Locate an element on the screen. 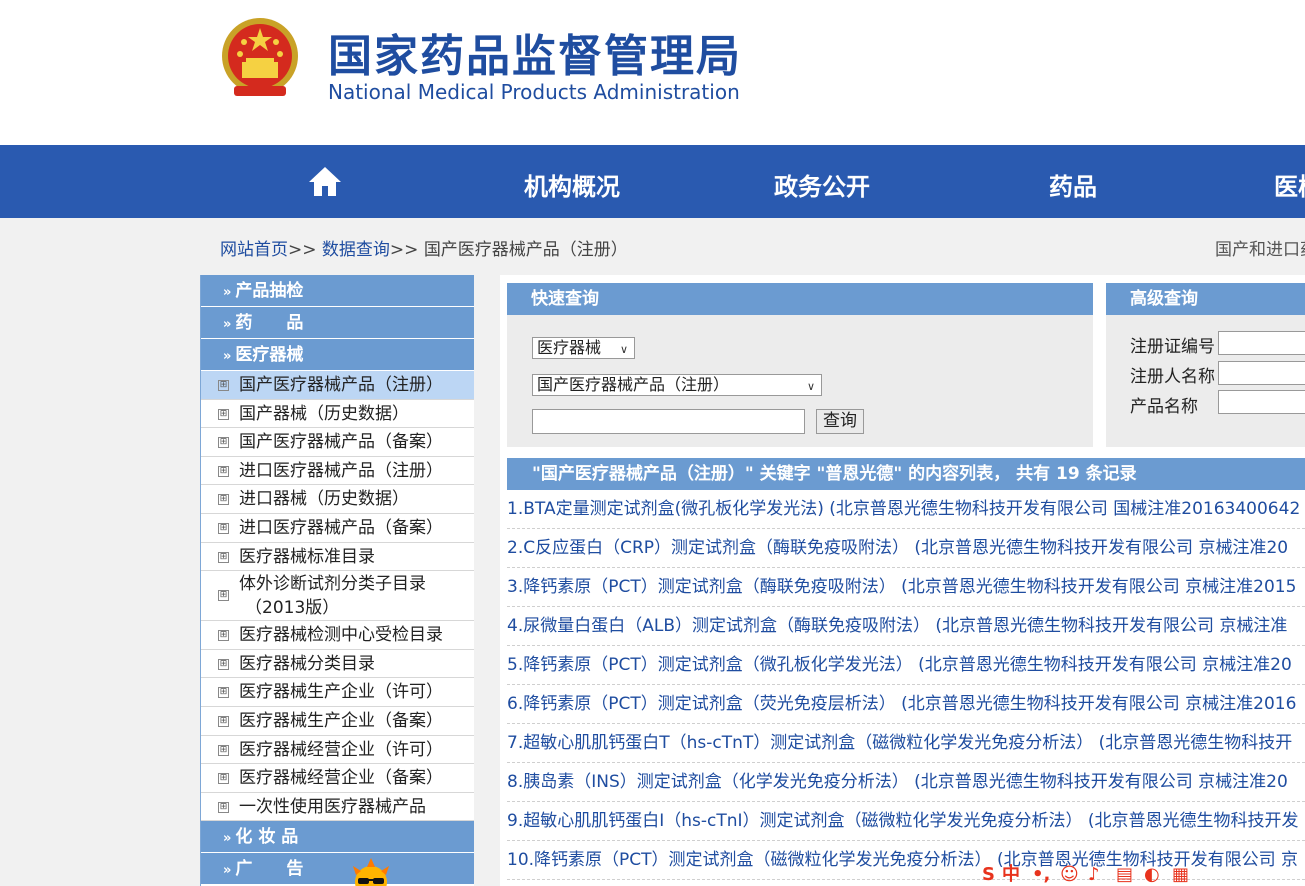 The image size is (1305, 886). keyboard-icon: ▤ is located at coordinates (1124, 875).